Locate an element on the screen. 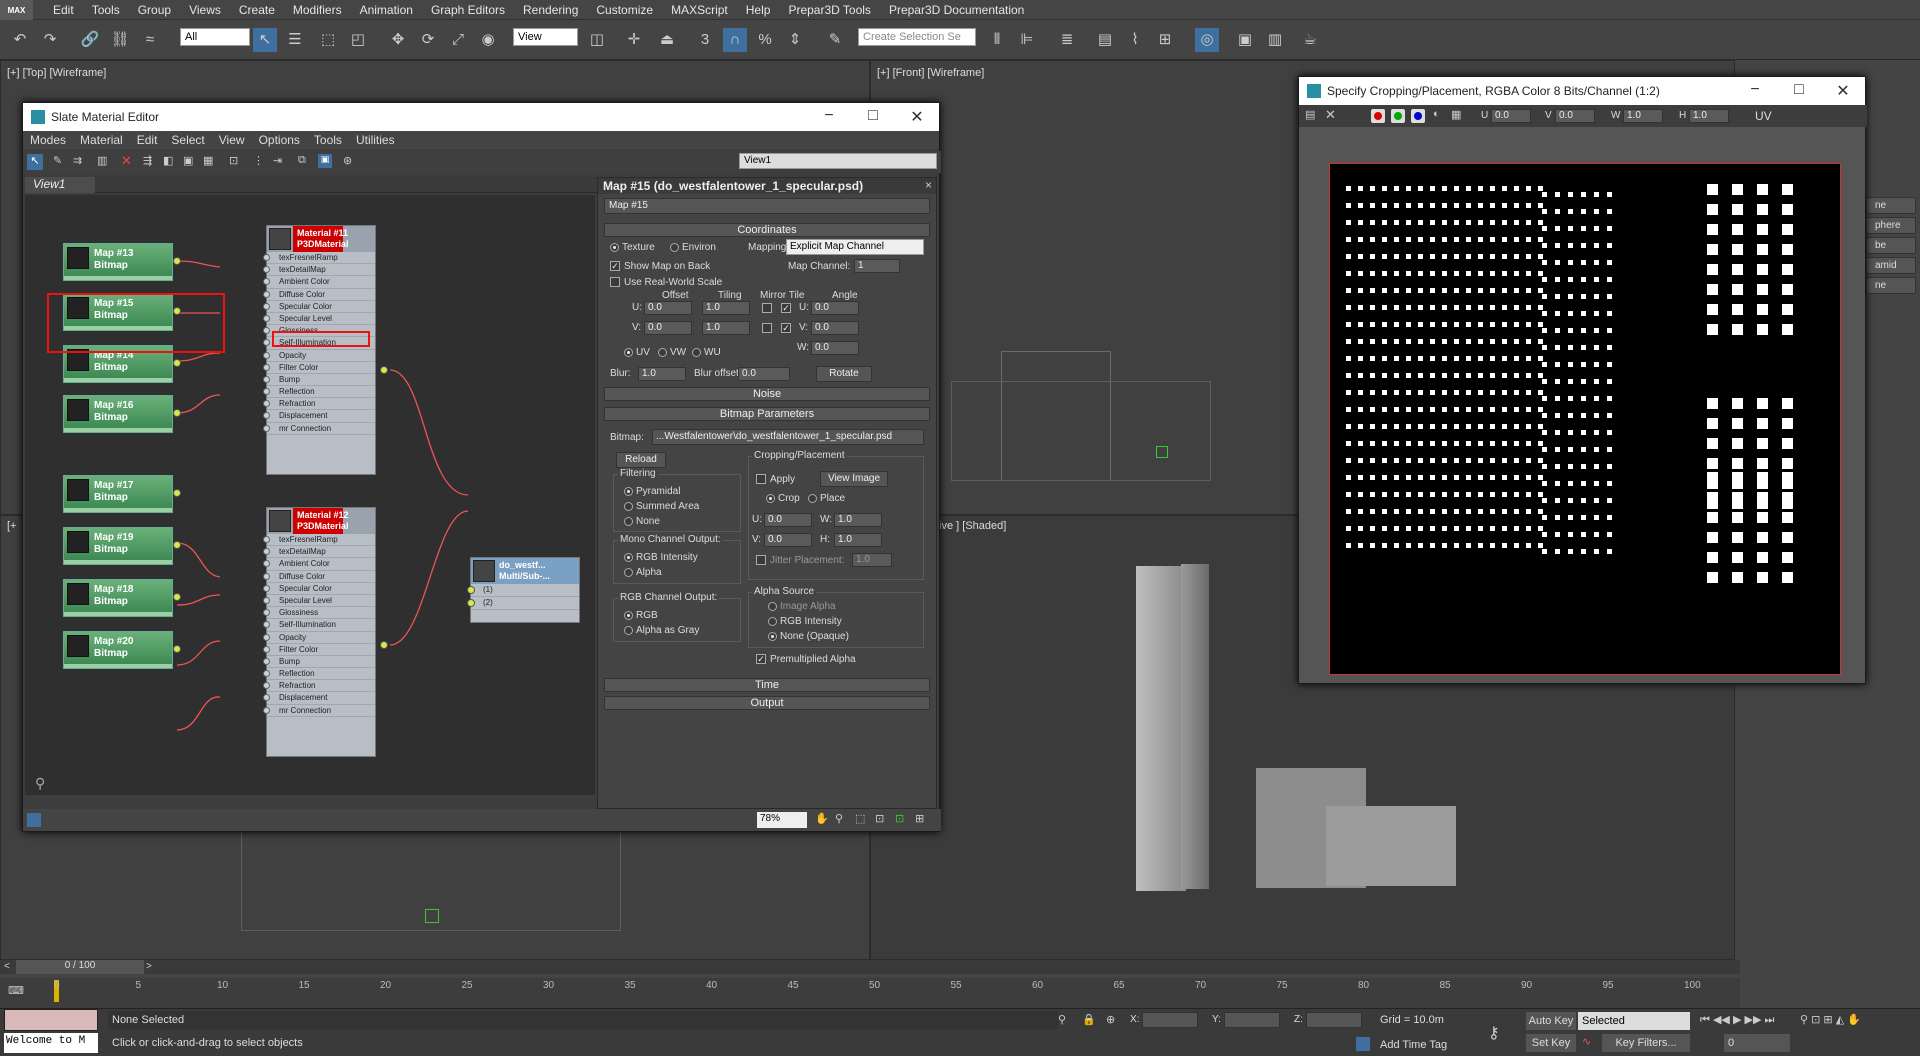  map-name-field: Map #15 is located at coordinates (767, 206).